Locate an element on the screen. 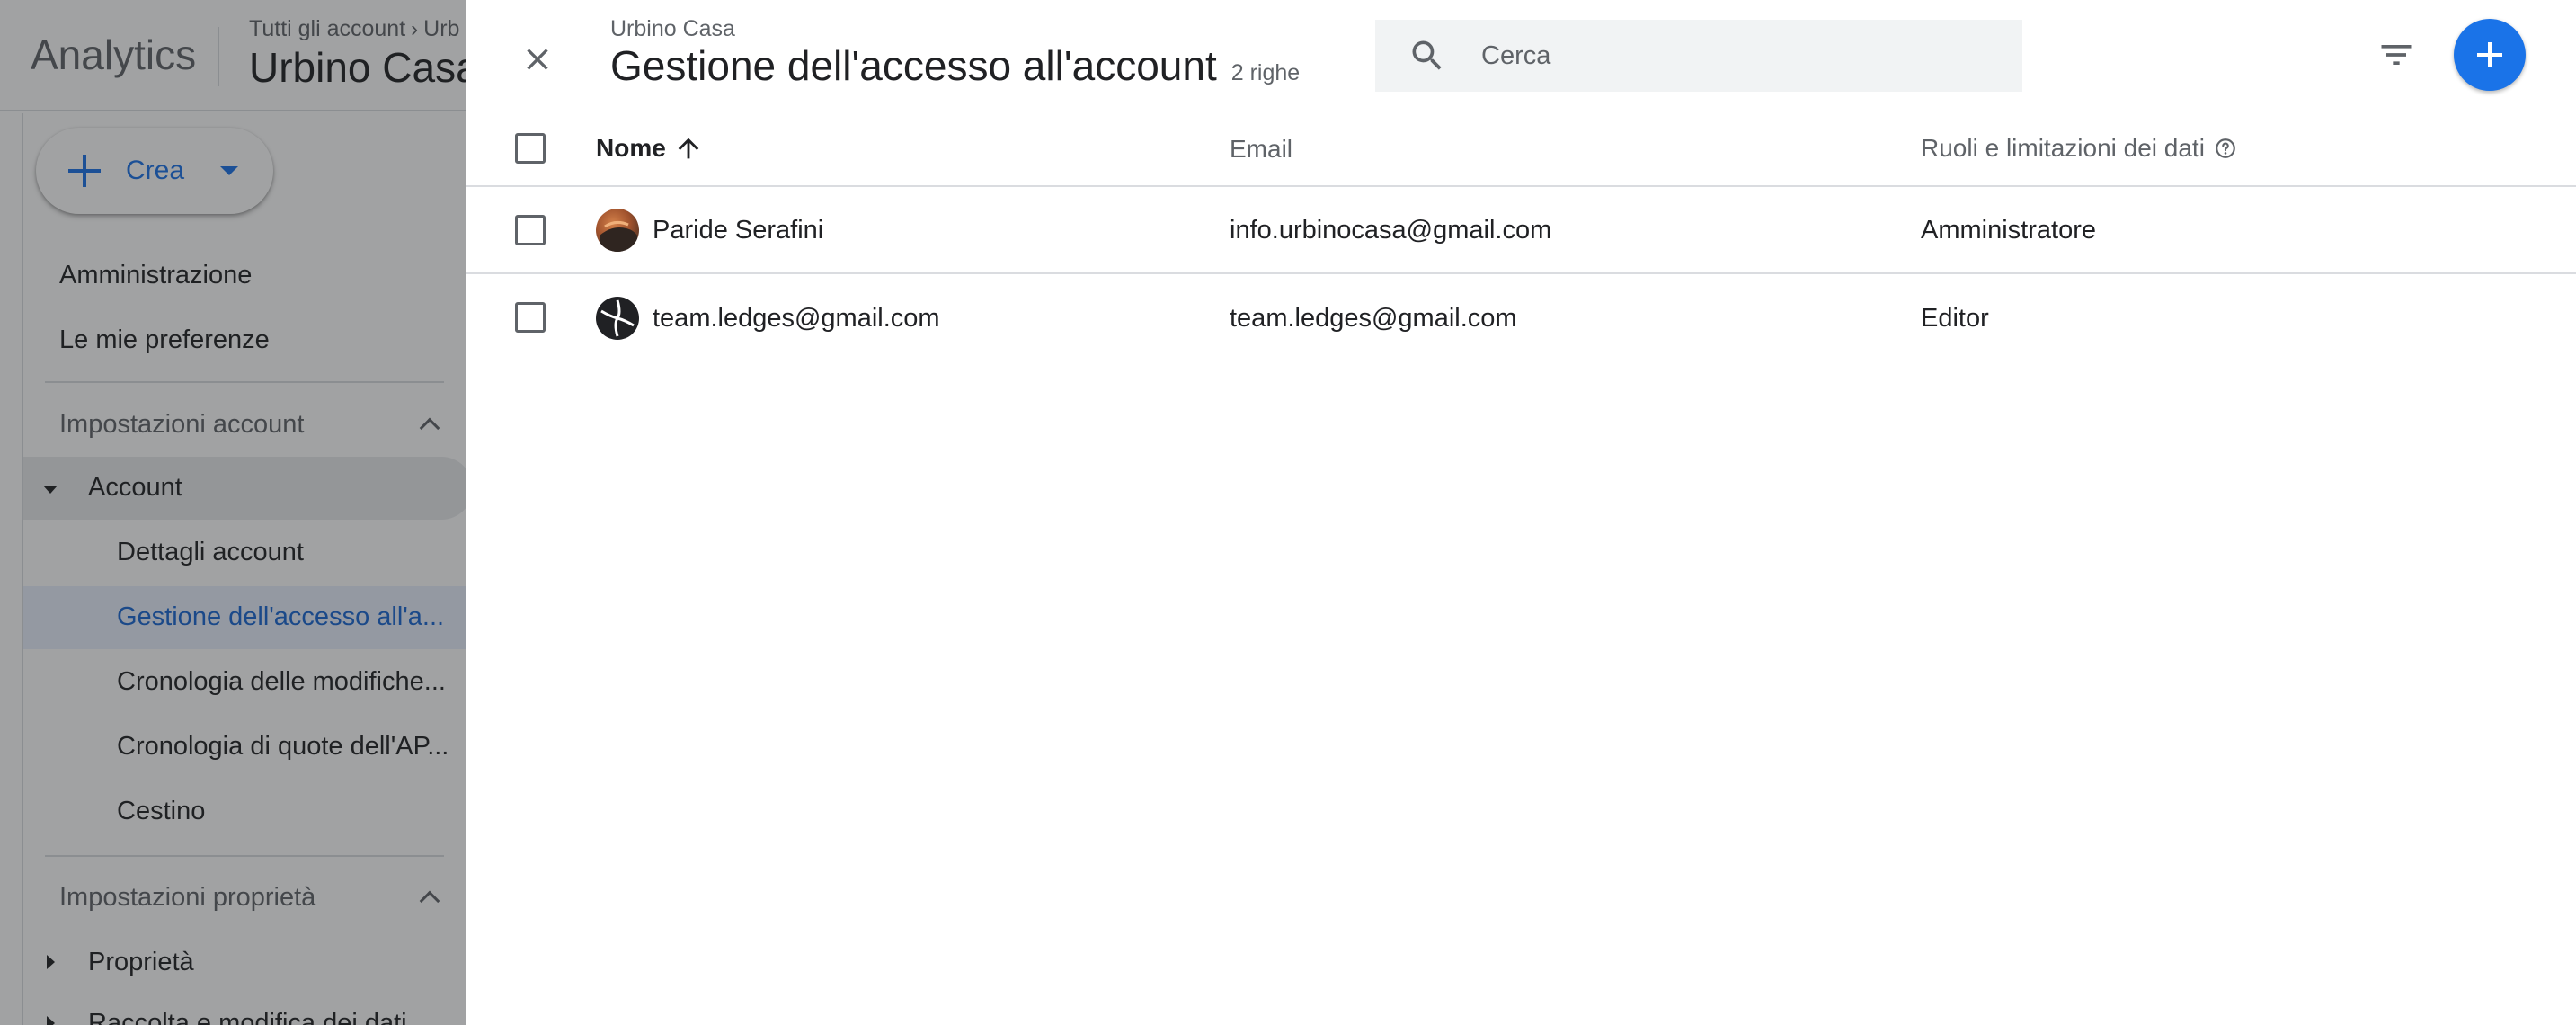 Image resolution: width=2576 pixels, height=1025 pixels. row-count: 2 righe is located at coordinates (1265, 72).